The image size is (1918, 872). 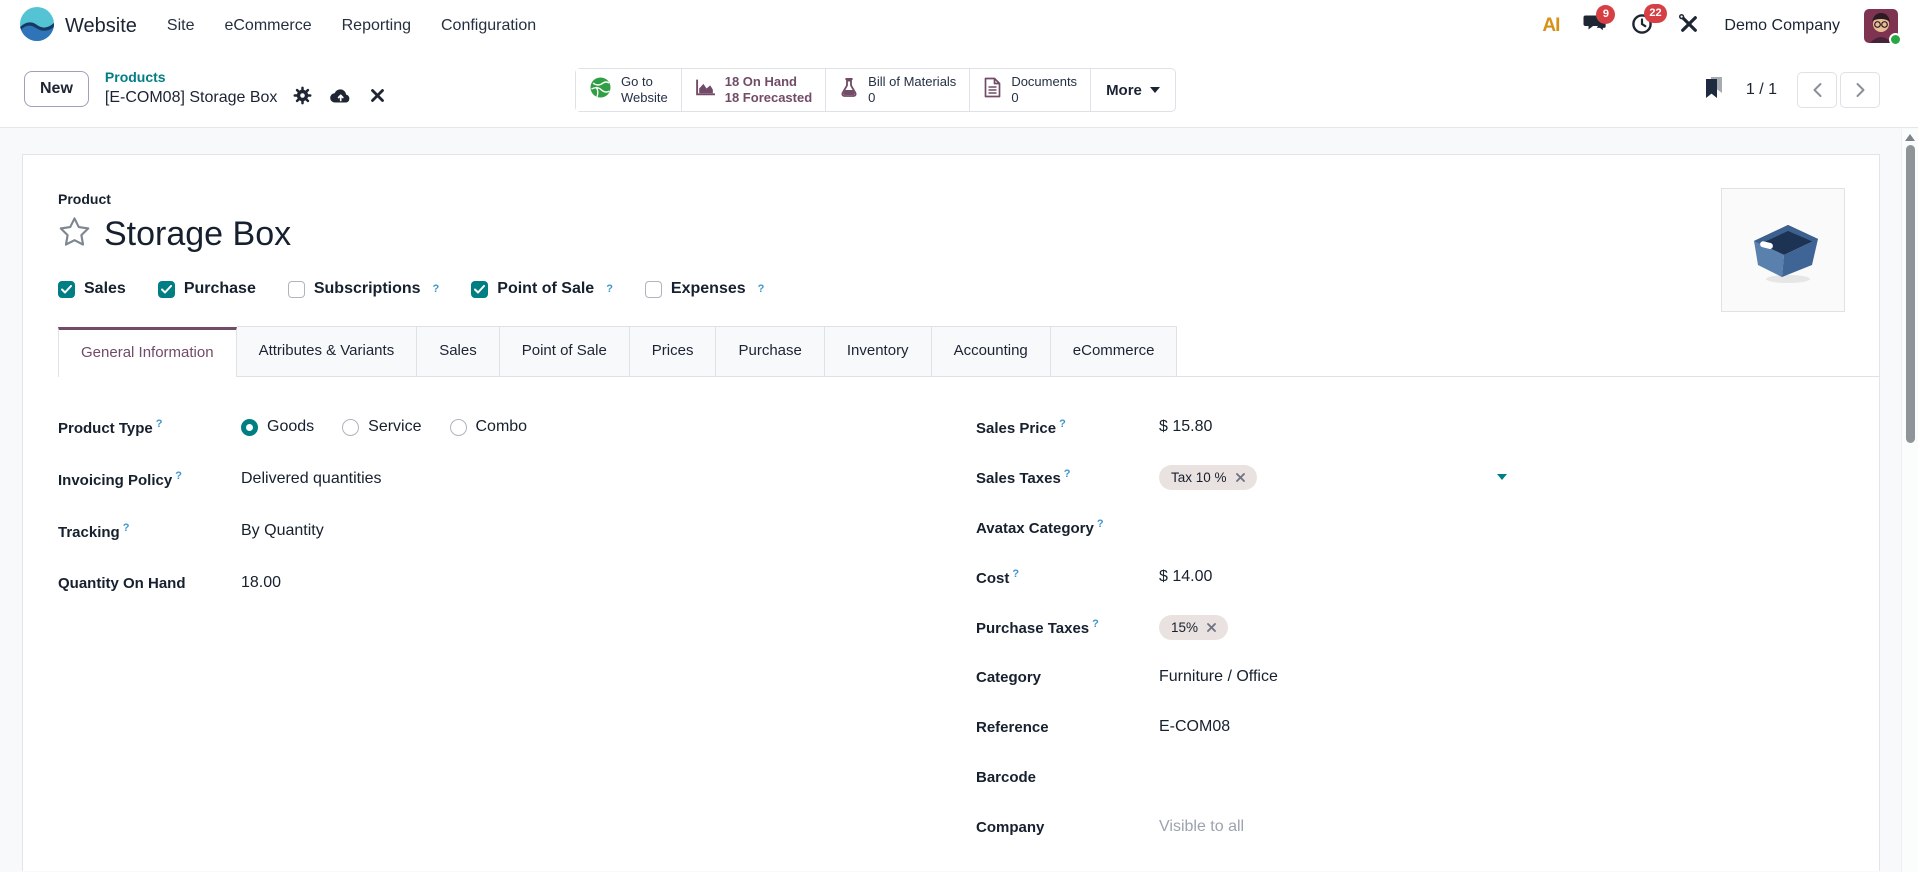 I want to click on cost-input: $ 14.00, so click(x=1185, y=577).